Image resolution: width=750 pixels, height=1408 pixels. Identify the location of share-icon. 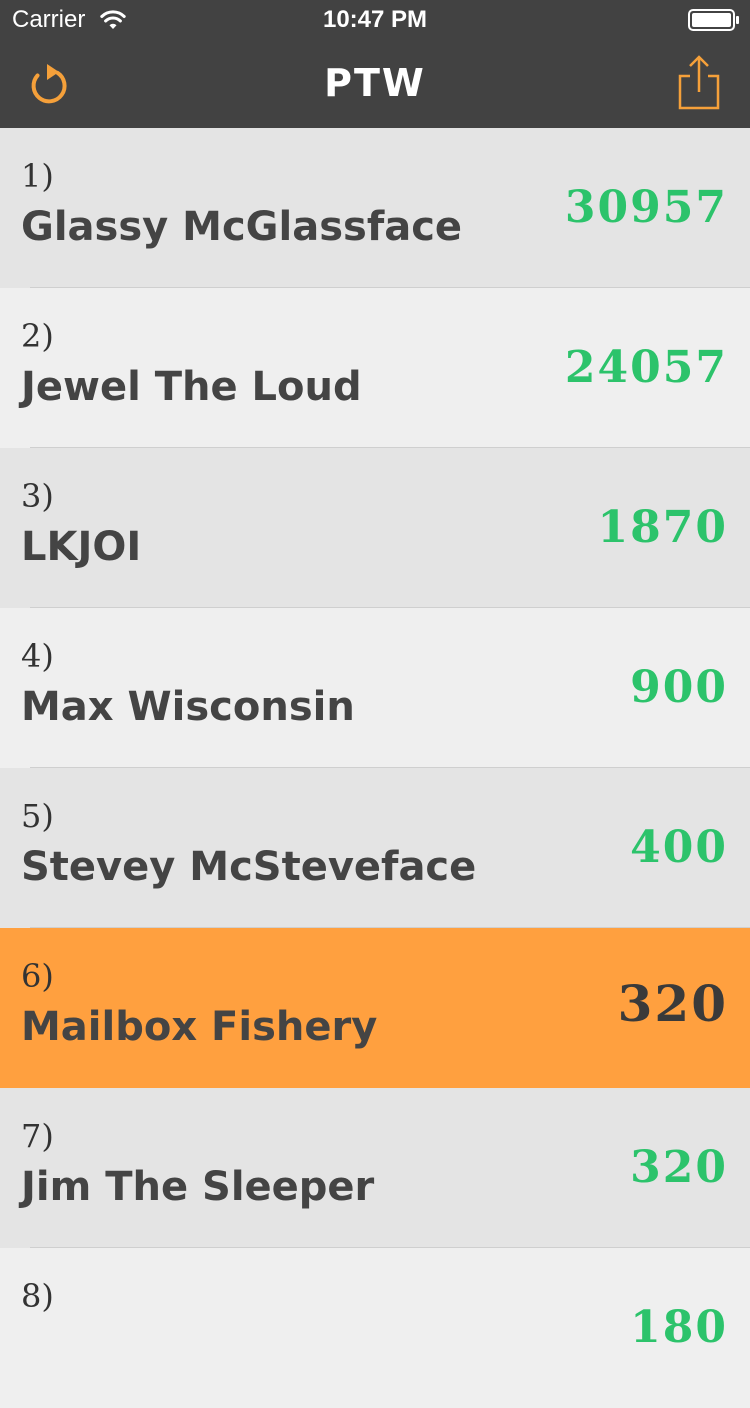
(699, 82).